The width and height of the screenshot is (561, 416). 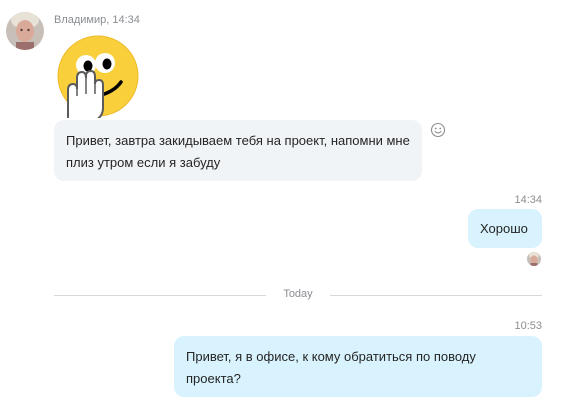 I want to click on message-timestamp: 14:34, so click(x=528, y=200).